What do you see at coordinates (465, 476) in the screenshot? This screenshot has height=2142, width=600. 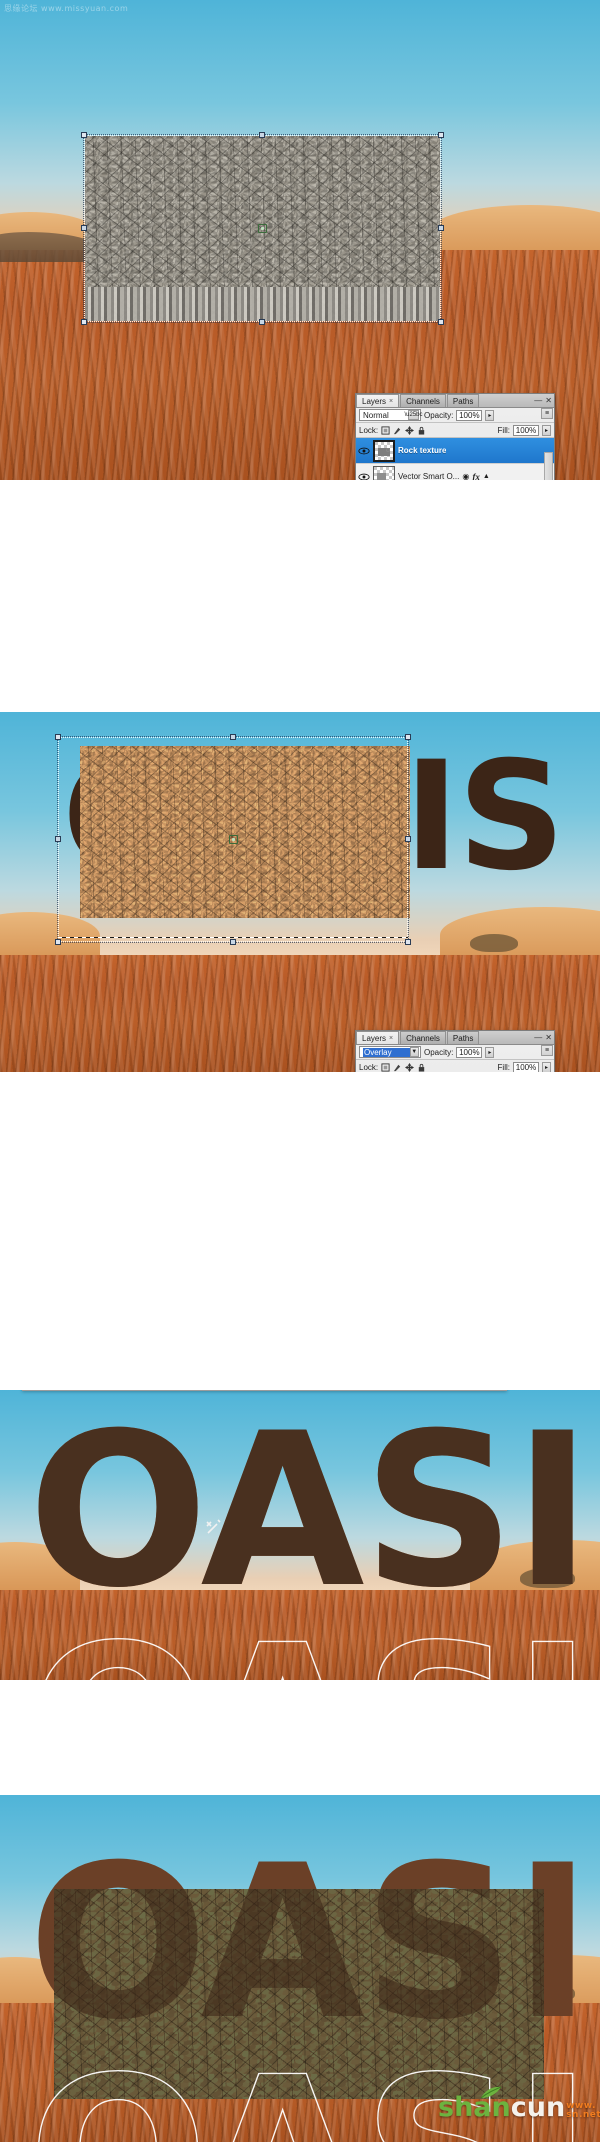 I see `layer-style-icon: ◉` at bounding box center [465, 476].